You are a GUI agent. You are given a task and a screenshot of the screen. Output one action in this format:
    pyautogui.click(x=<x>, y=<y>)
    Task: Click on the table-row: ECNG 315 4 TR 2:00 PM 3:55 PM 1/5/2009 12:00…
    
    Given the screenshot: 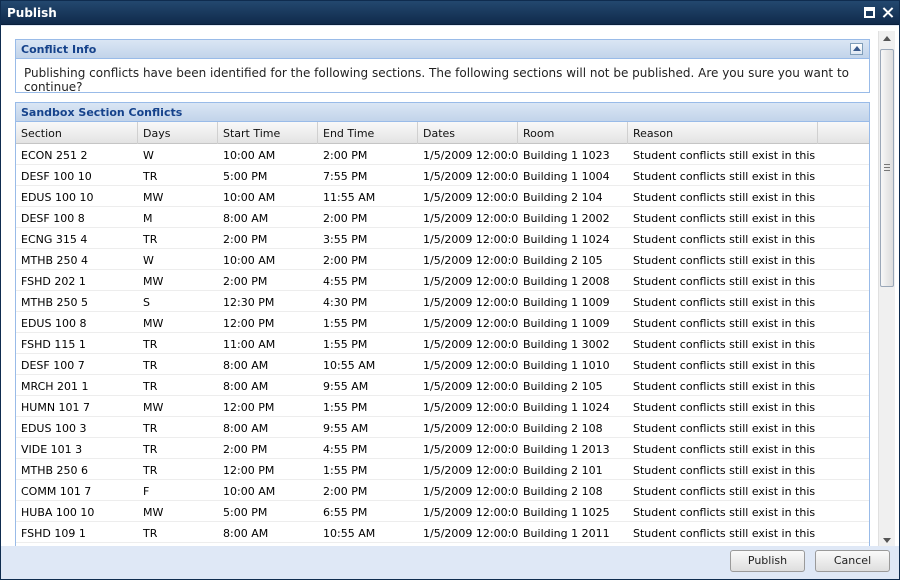 What is the action you would take?
    pyautogui.click(x=442, y=238)
    